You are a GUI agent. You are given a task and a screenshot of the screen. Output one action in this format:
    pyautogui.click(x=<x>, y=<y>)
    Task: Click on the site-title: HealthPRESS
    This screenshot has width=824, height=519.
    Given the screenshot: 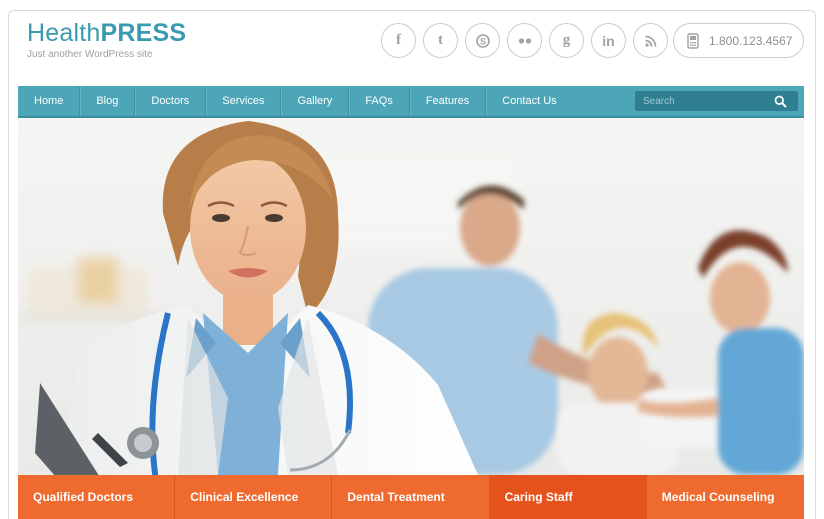 What is the action you would take?
    pyautogui.click(x=107, y=33)
    